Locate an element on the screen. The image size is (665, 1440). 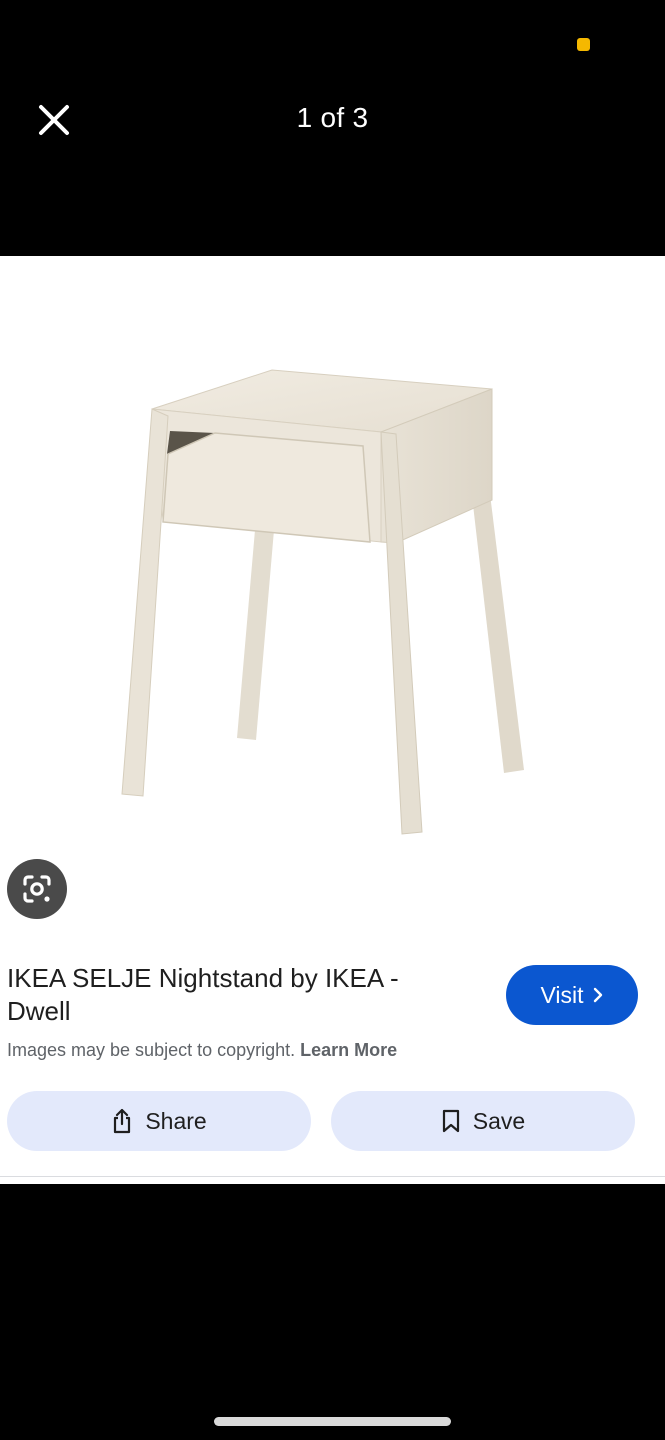
bookmark-icon is located at coordinates (450, 1121).